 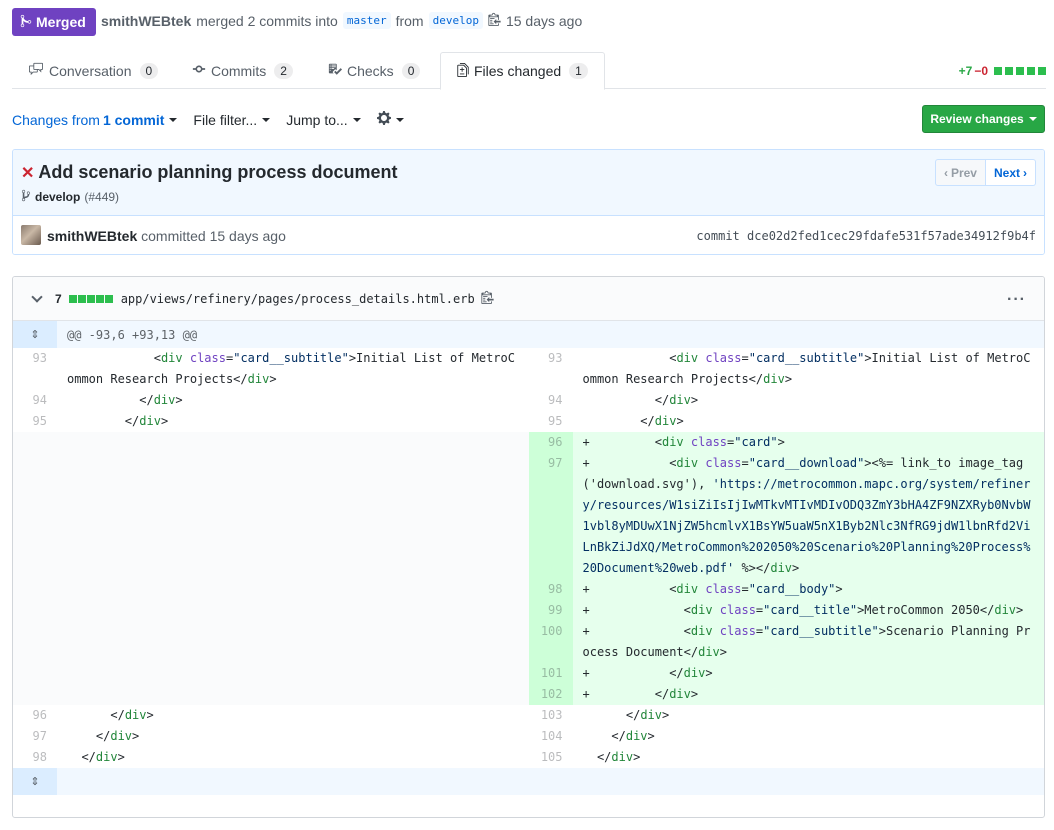 What do you see at coordinates (213, 236) in the screenshot?
I see `commit-time: committed 15 days ago` at bounding box center [213, 236].